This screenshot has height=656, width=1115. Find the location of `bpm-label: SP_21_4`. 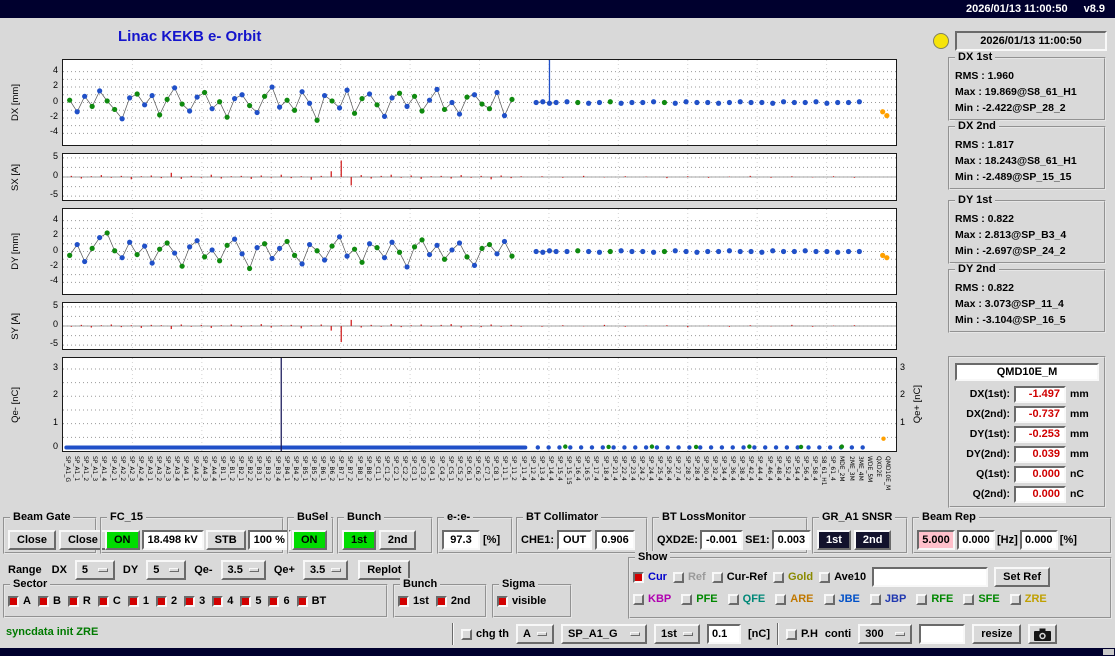

bpm-label: SP_21_4 is located at coordinates (614, 468).